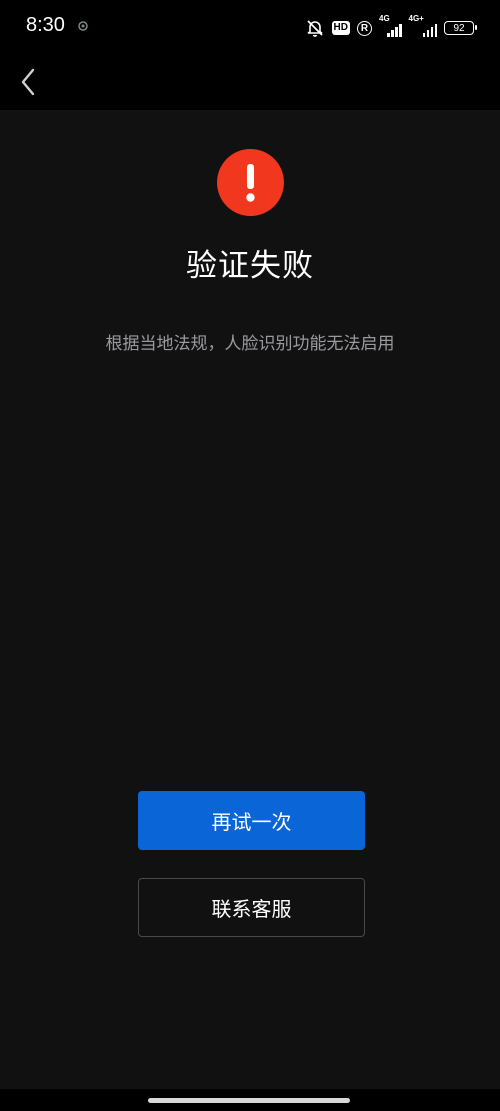 The height and width of the screenshot is (1111, 500). I want to click on page-title: 验证失败, so click(250, 266).